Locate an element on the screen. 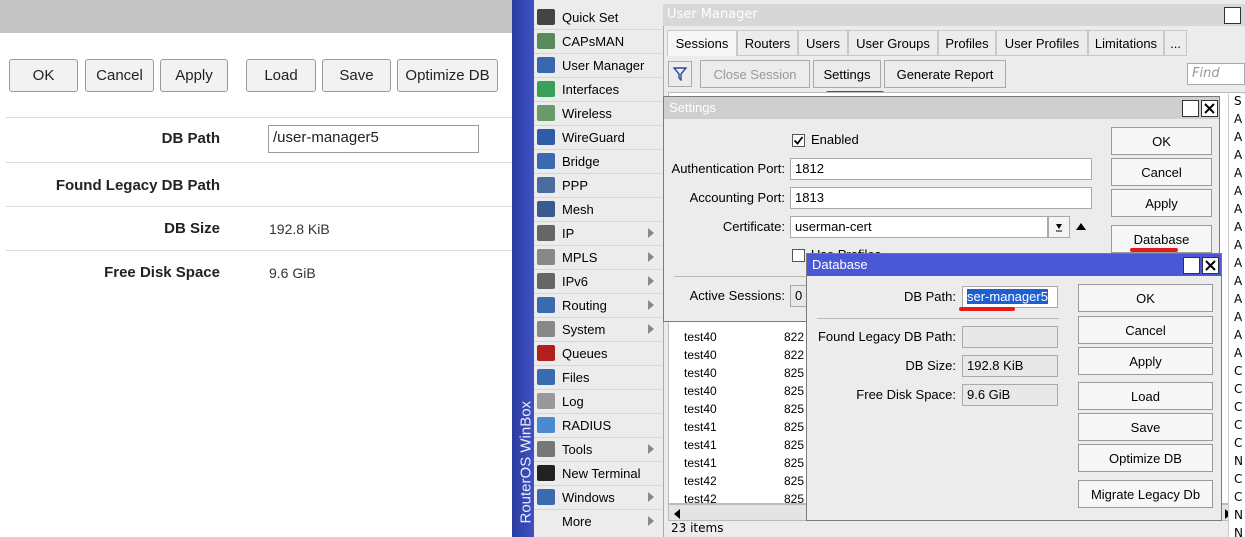  web-free-space-label: Free Disk Space is located at coordinates (162, 272).